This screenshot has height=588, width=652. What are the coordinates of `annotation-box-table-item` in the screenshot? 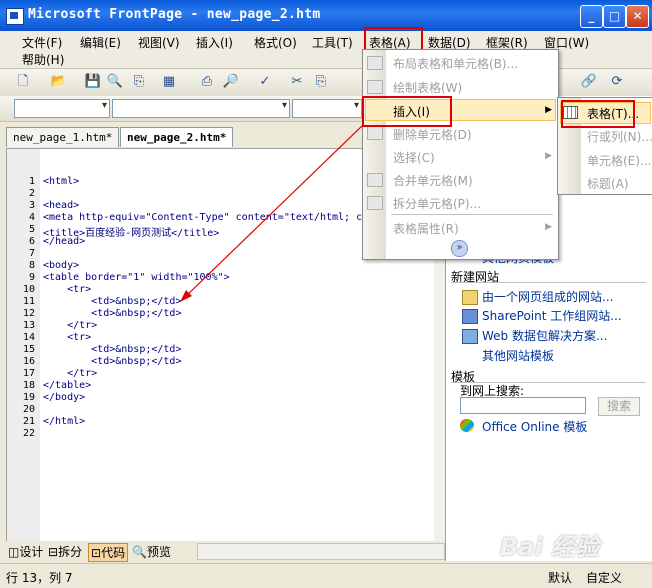 It's located at (598, 114).